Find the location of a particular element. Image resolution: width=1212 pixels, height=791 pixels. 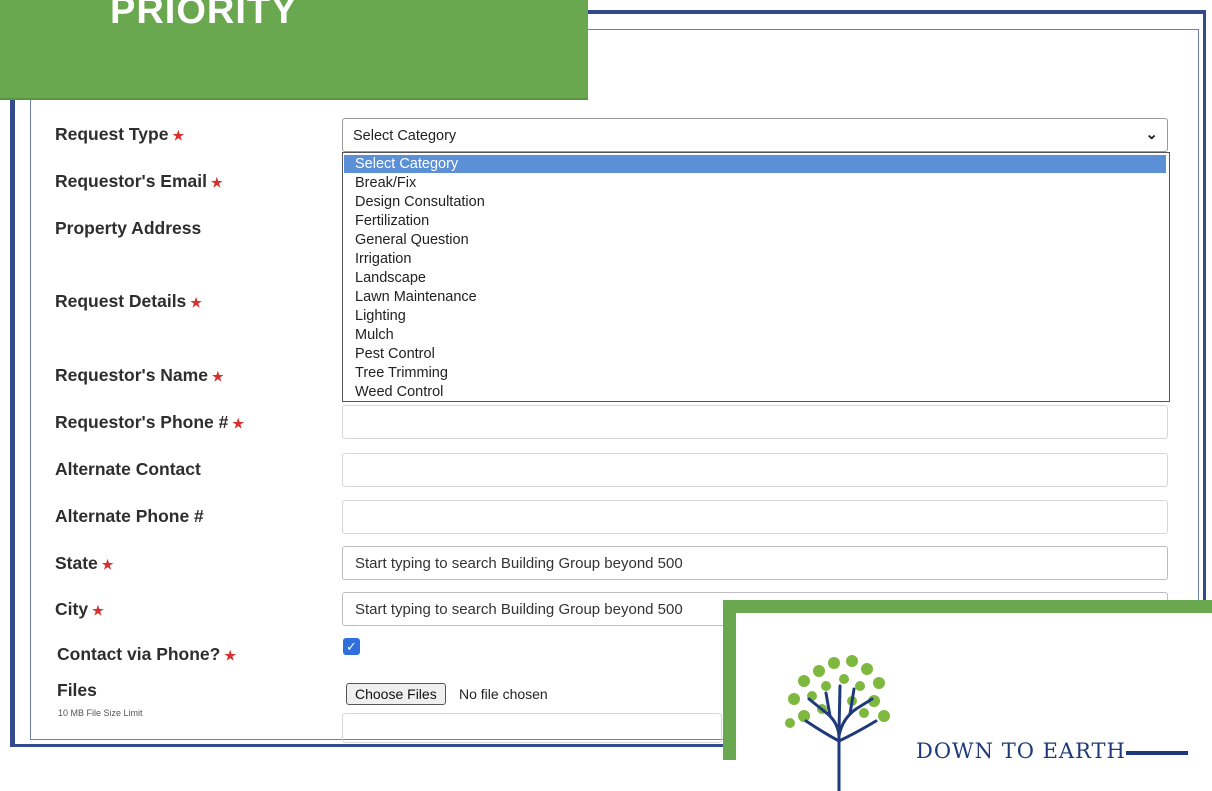

request-type-select: Select Category ⌄ is located at coordinates (755, 135).